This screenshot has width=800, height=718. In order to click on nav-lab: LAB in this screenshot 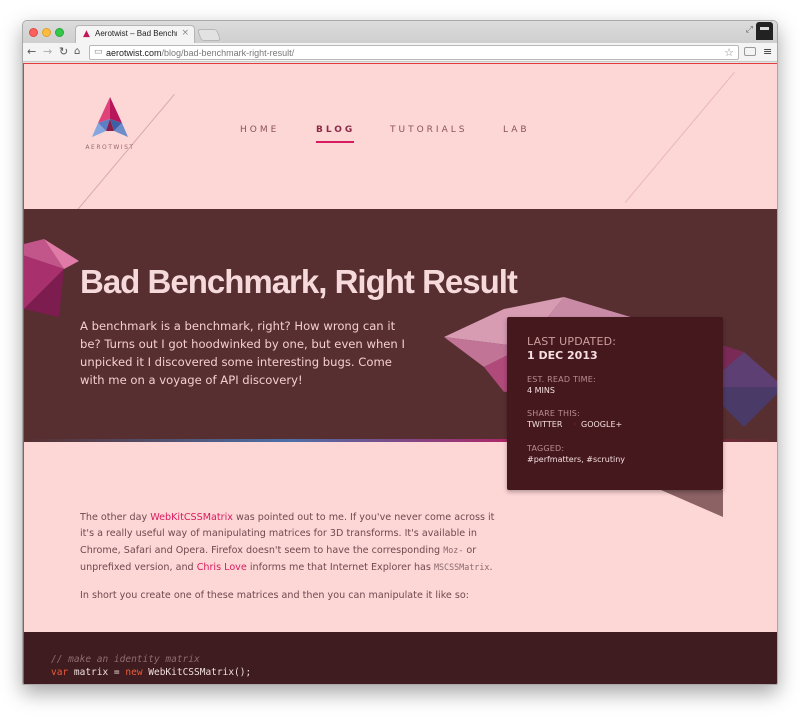, I will do `click(516, 130)`.